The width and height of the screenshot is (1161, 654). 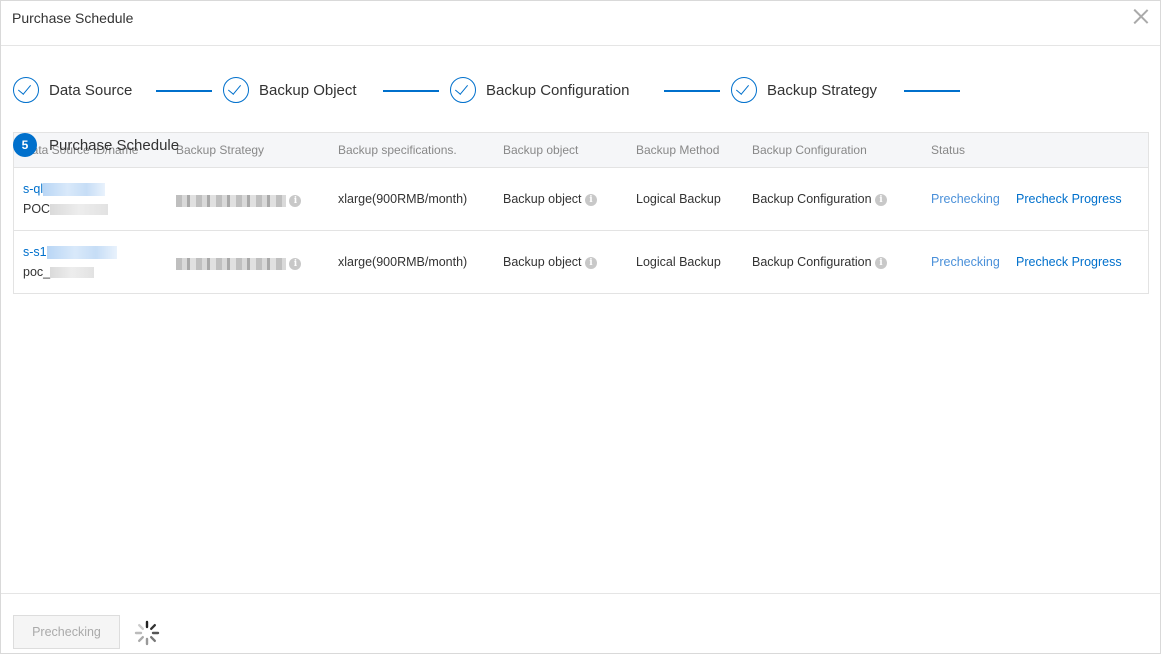 I want to click on source-id-link: s-ql, so click(x=64, y=189).